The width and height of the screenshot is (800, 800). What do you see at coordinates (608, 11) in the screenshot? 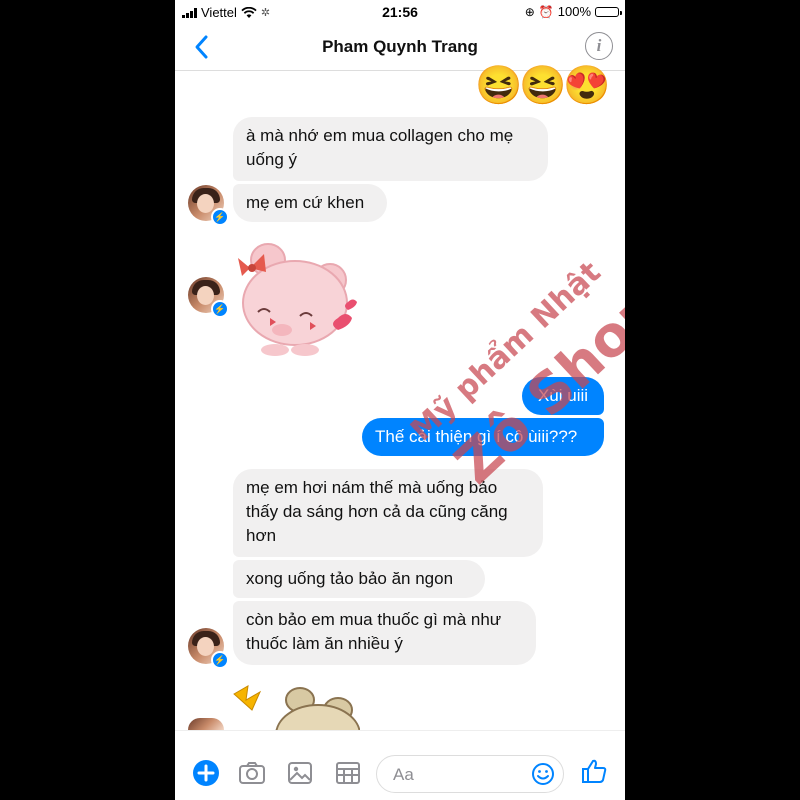
I see `battery-icon` at bounding box center [608, 11].